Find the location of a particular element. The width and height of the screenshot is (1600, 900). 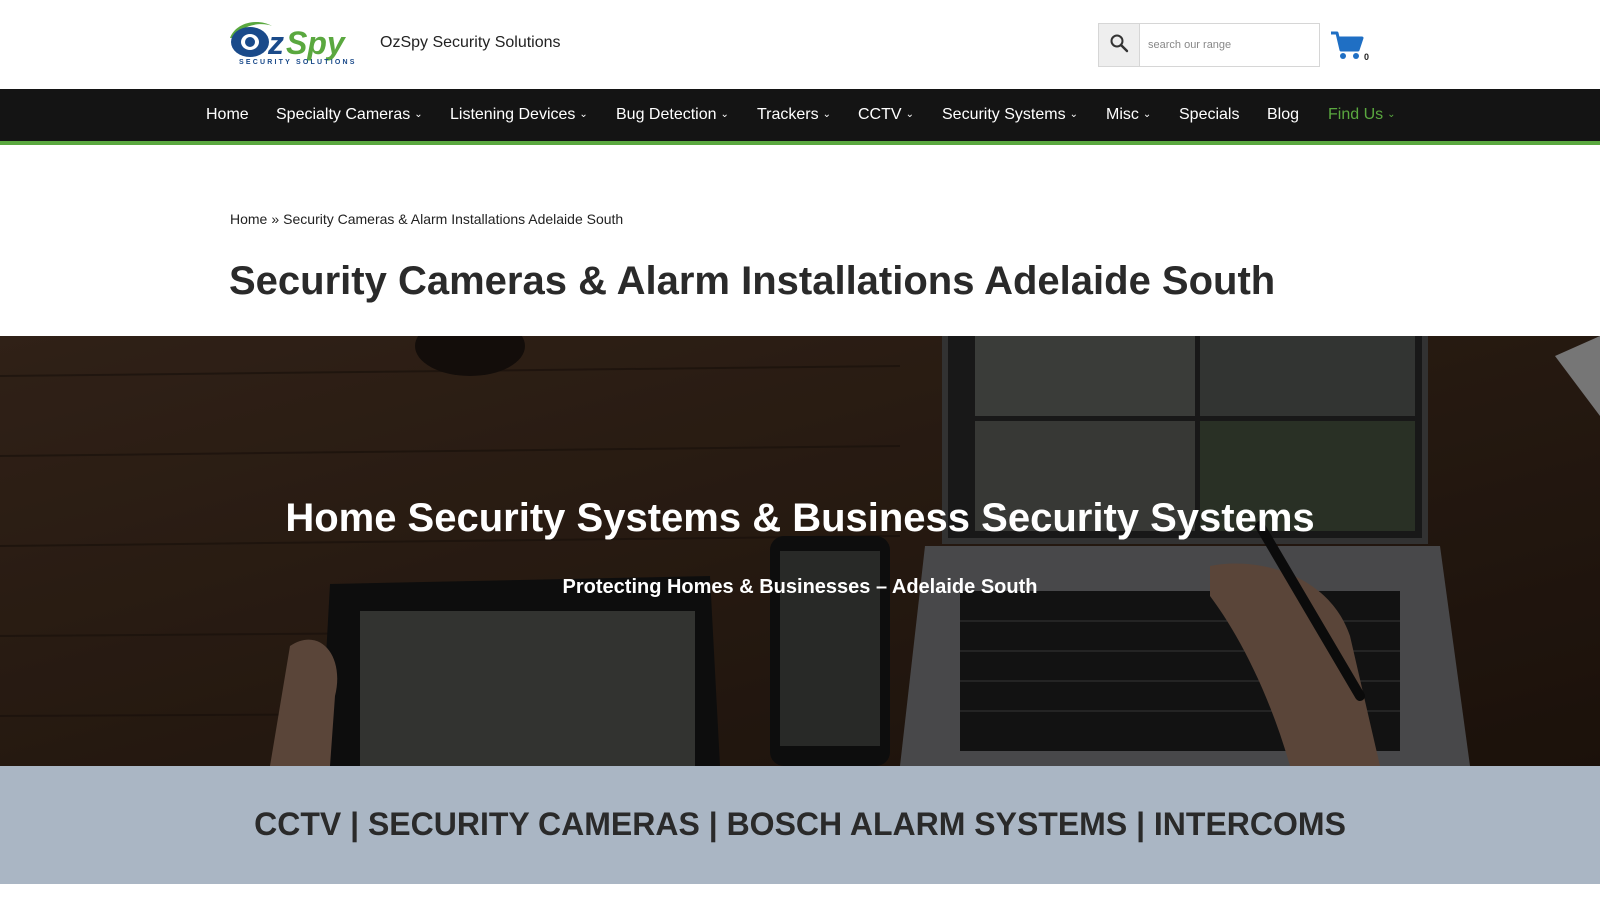

nav-item-blog: Blog is located at coordinates (1283, 115).